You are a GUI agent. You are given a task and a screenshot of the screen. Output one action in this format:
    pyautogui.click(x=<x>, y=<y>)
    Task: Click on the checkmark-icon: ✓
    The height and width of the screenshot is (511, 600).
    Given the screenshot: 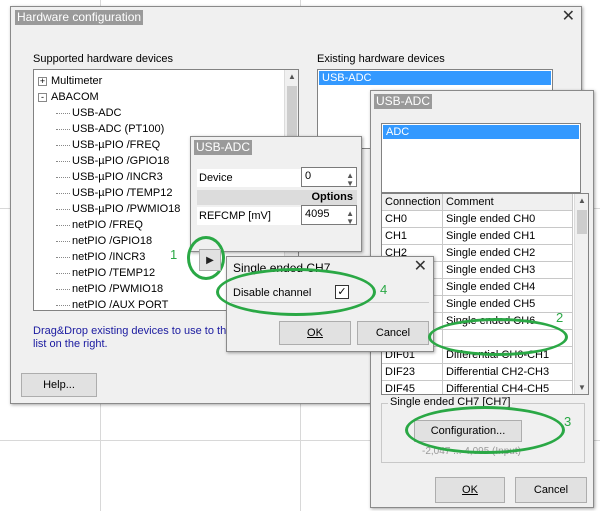 What is the action you would take?
    pyautogui.click(x=342, y=292)
    